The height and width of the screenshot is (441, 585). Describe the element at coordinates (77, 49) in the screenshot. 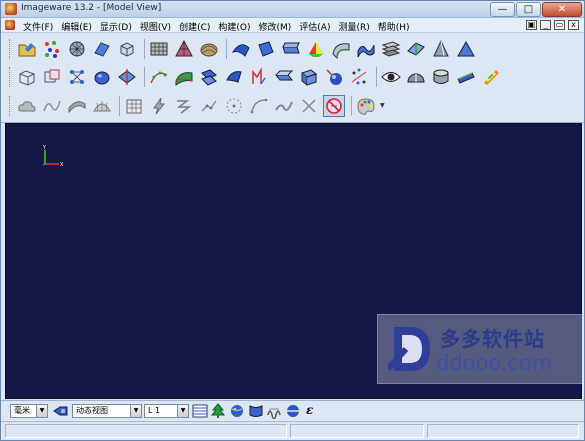

I see `mesh-sphere-icon` at that location.